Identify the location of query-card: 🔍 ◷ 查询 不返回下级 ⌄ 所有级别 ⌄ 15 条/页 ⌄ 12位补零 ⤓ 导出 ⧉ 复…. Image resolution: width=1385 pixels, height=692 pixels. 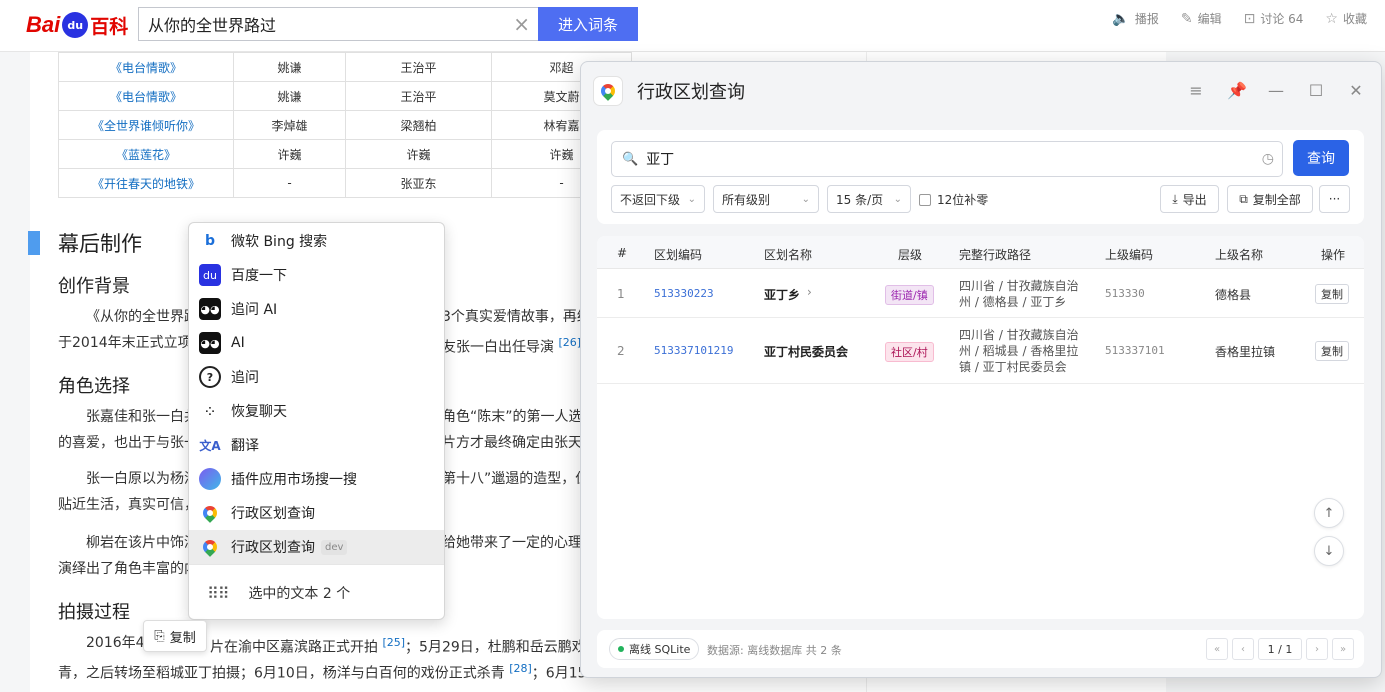
(980, 177).